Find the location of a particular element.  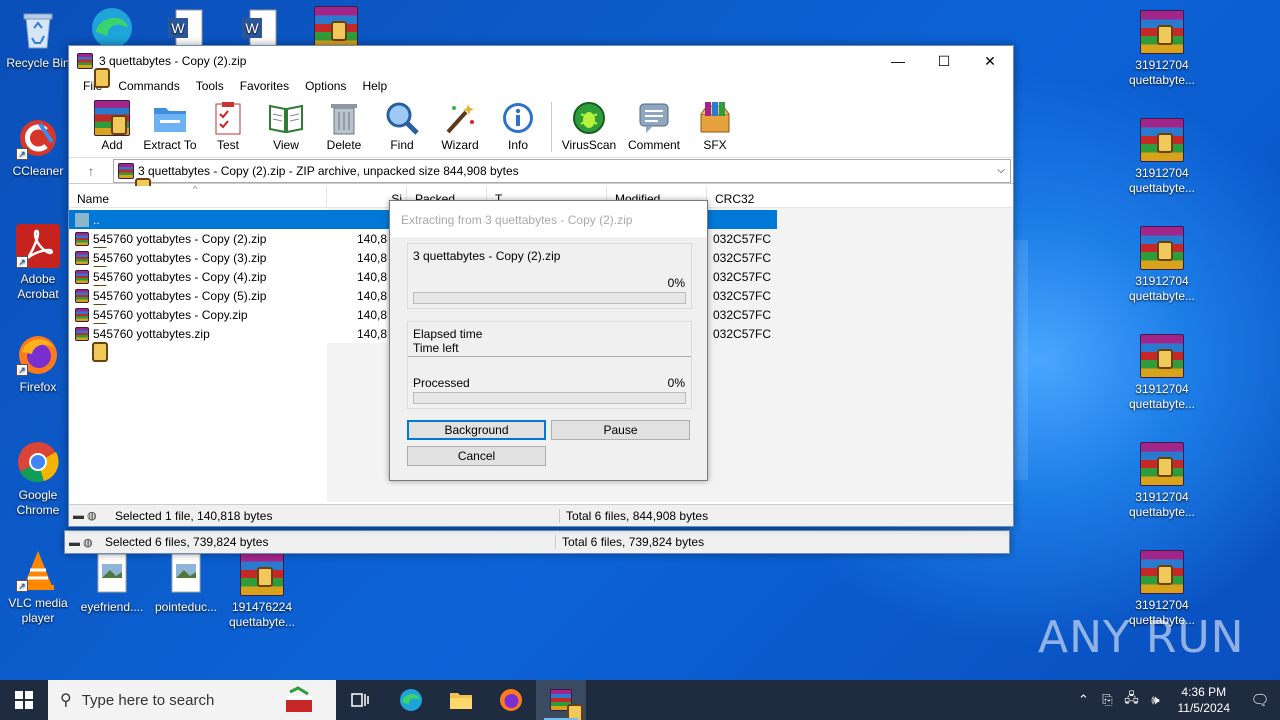

drive-icon: ▬ ◍ is located at coordinates (81, 542).